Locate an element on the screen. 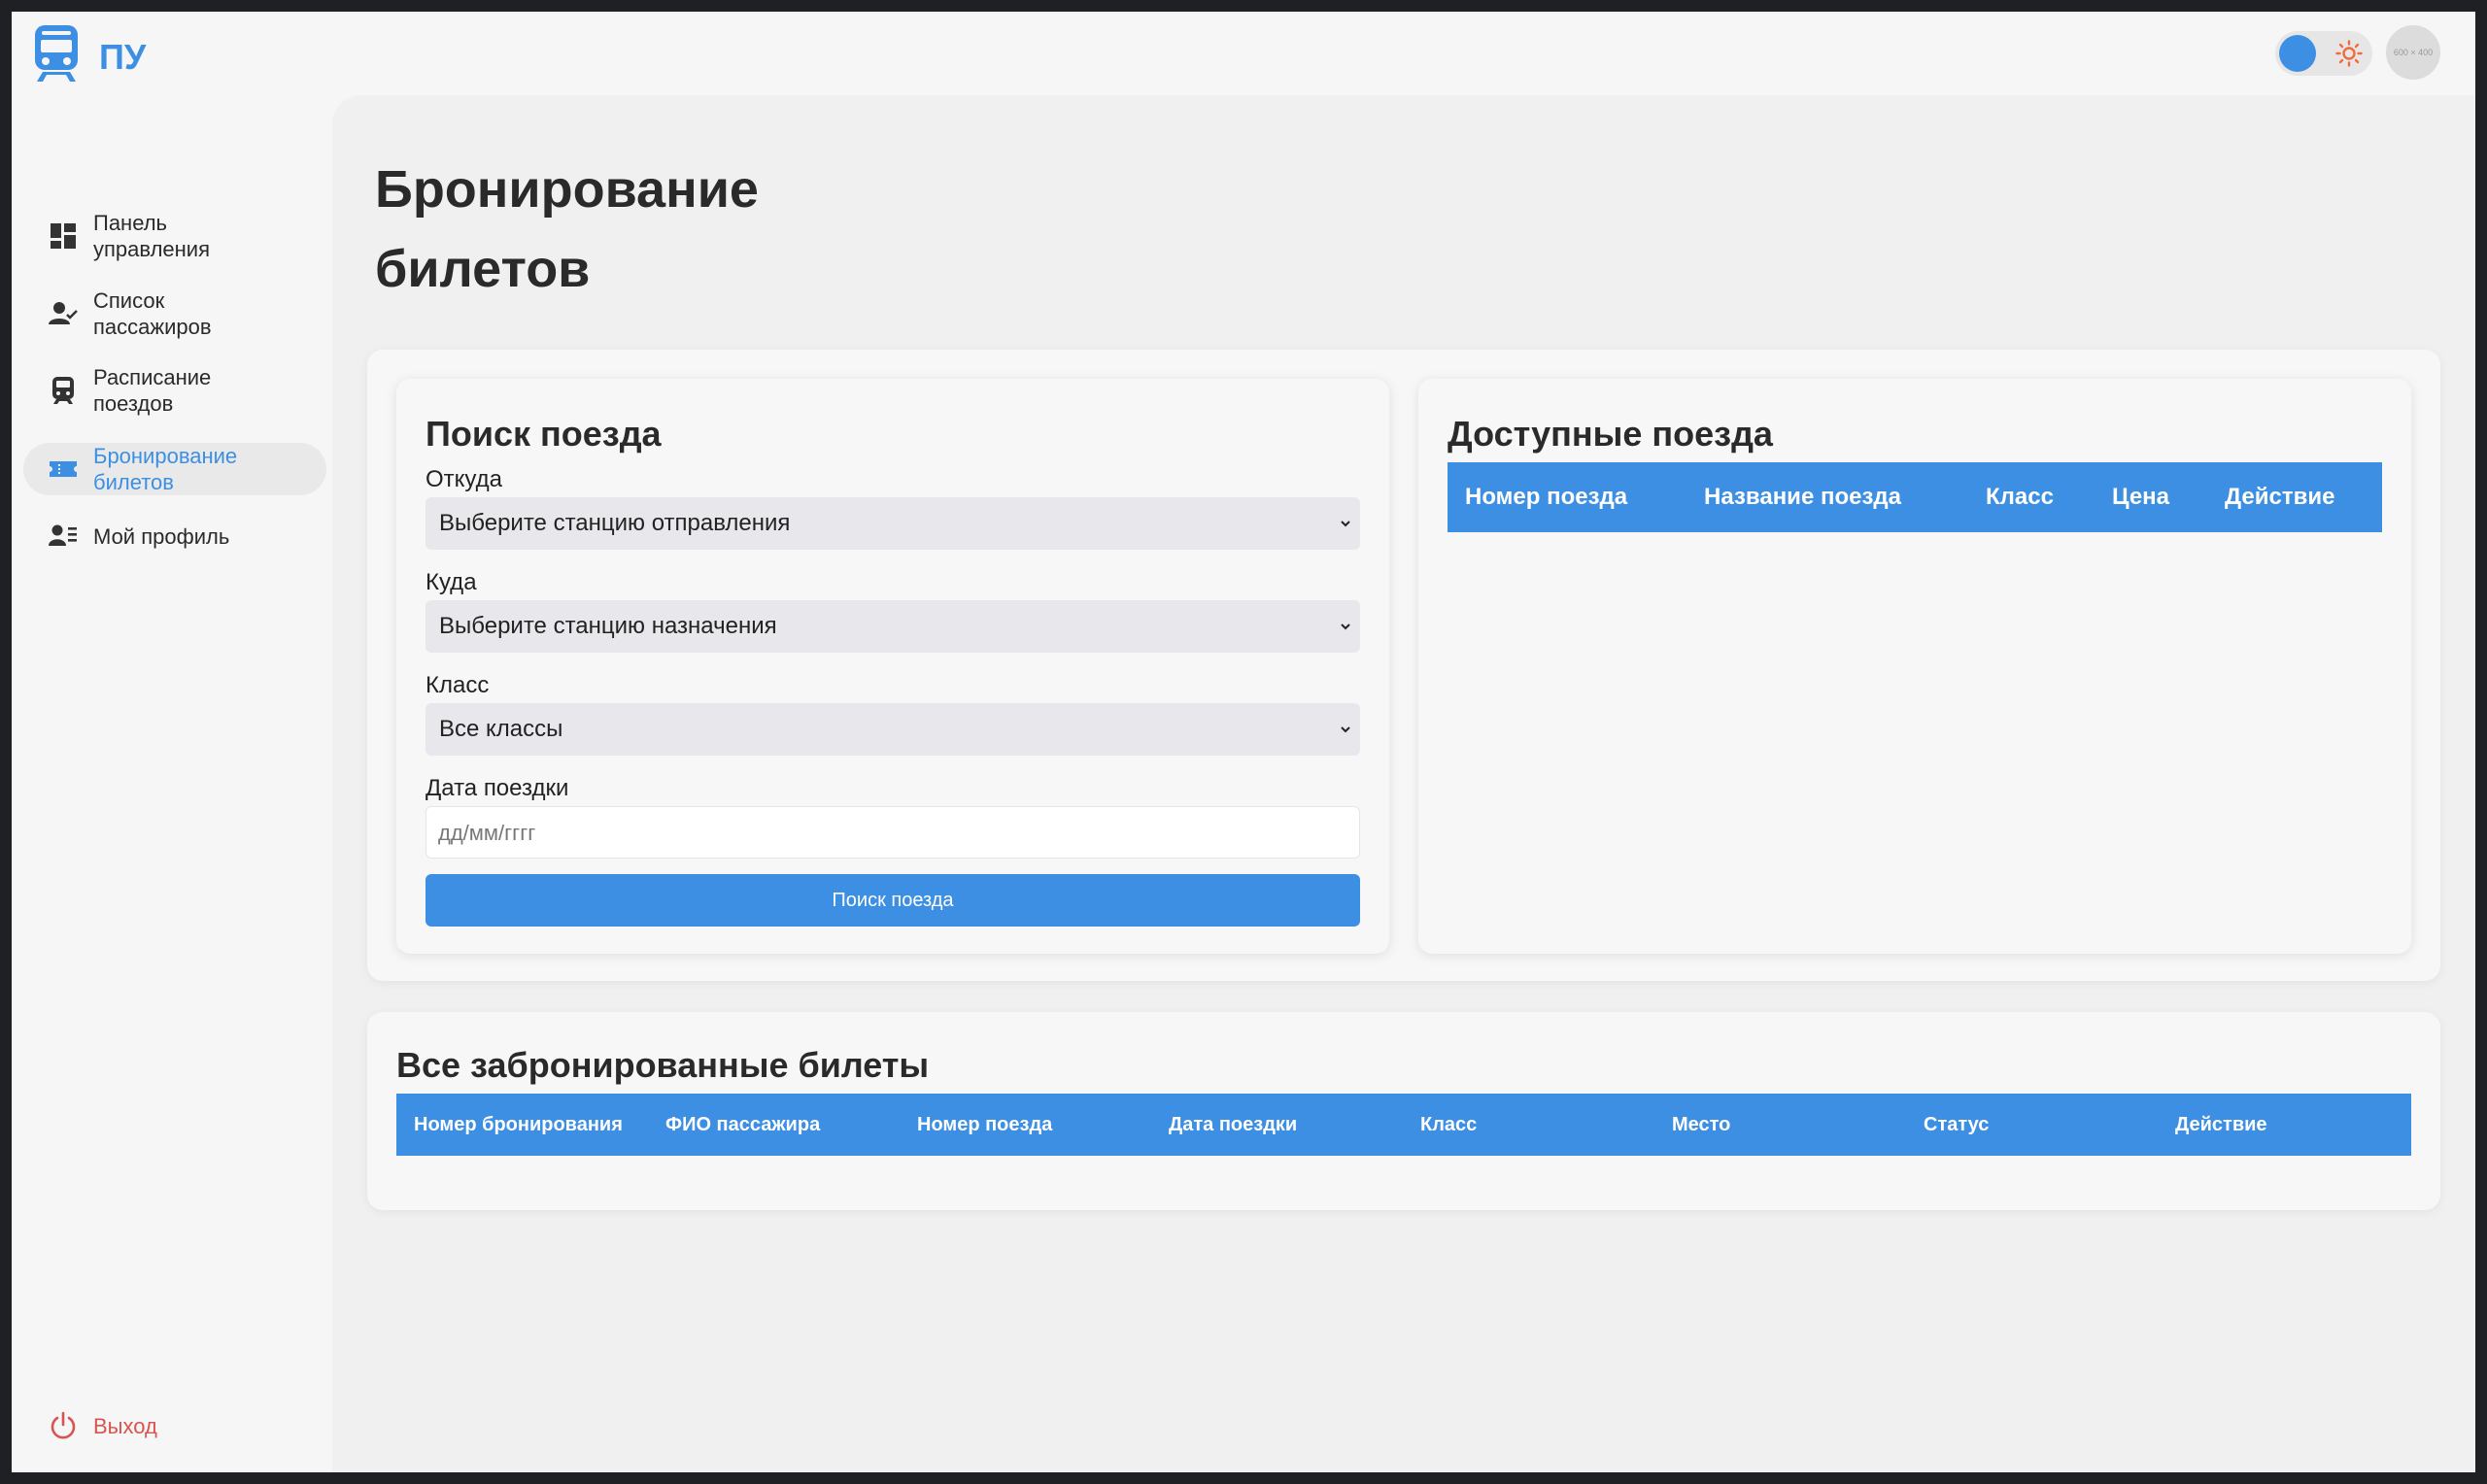  sidebar-item-schedule: Расписание поездов is located at coordinates (174, 390).